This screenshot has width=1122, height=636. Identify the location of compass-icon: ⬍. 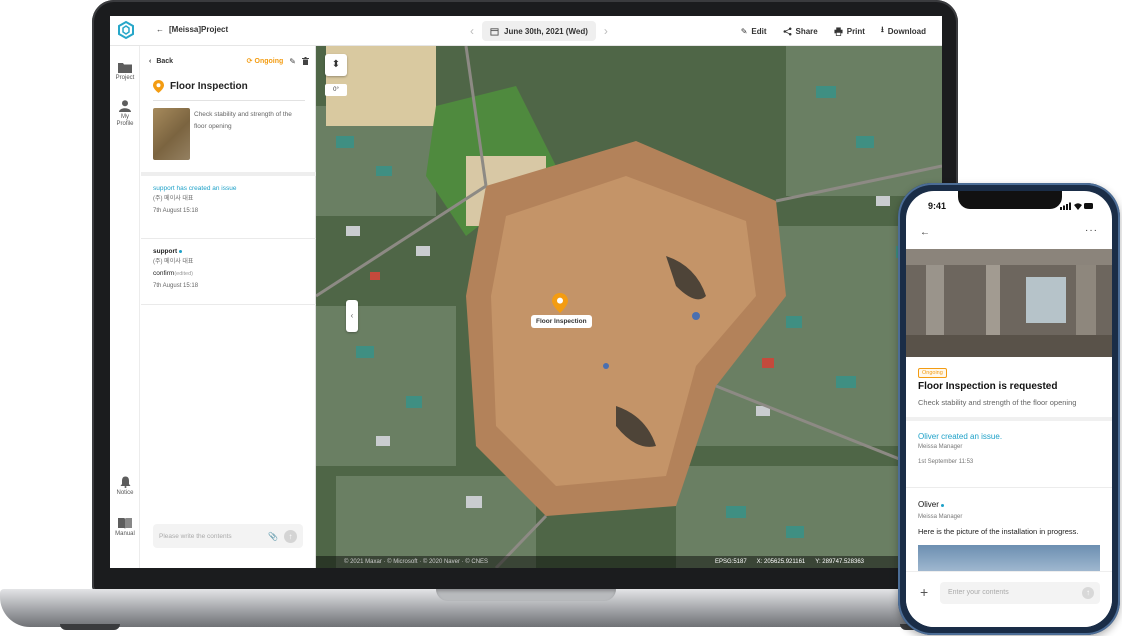
(336, 64).